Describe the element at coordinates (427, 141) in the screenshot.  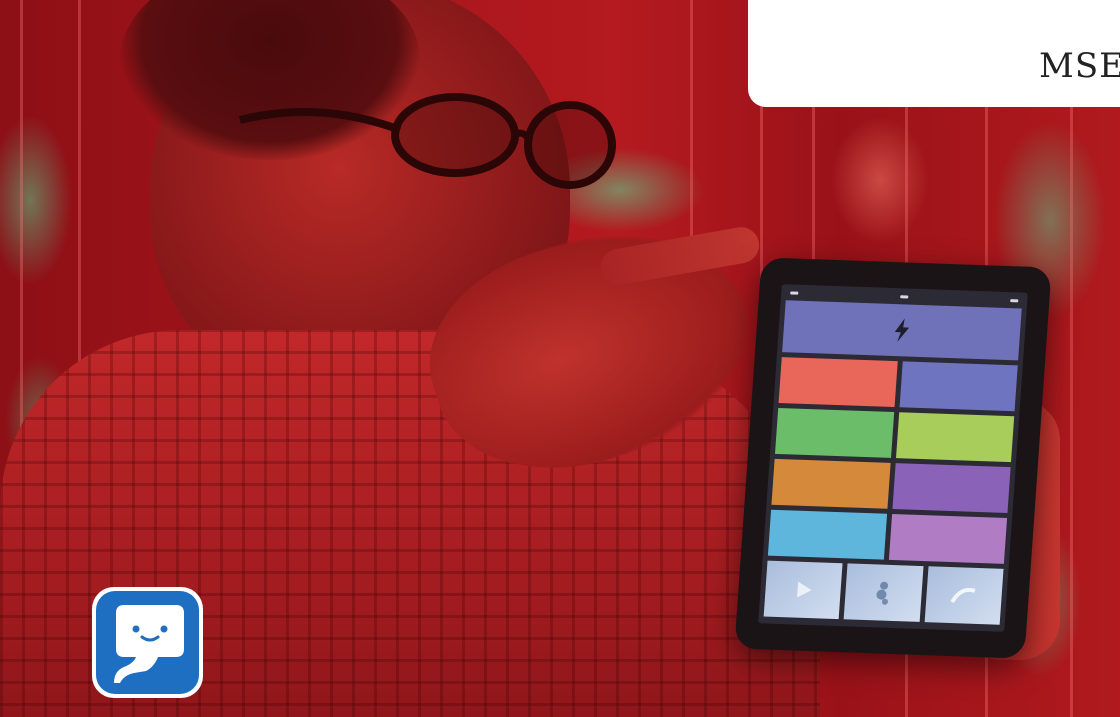
I see `glasses` at that location.